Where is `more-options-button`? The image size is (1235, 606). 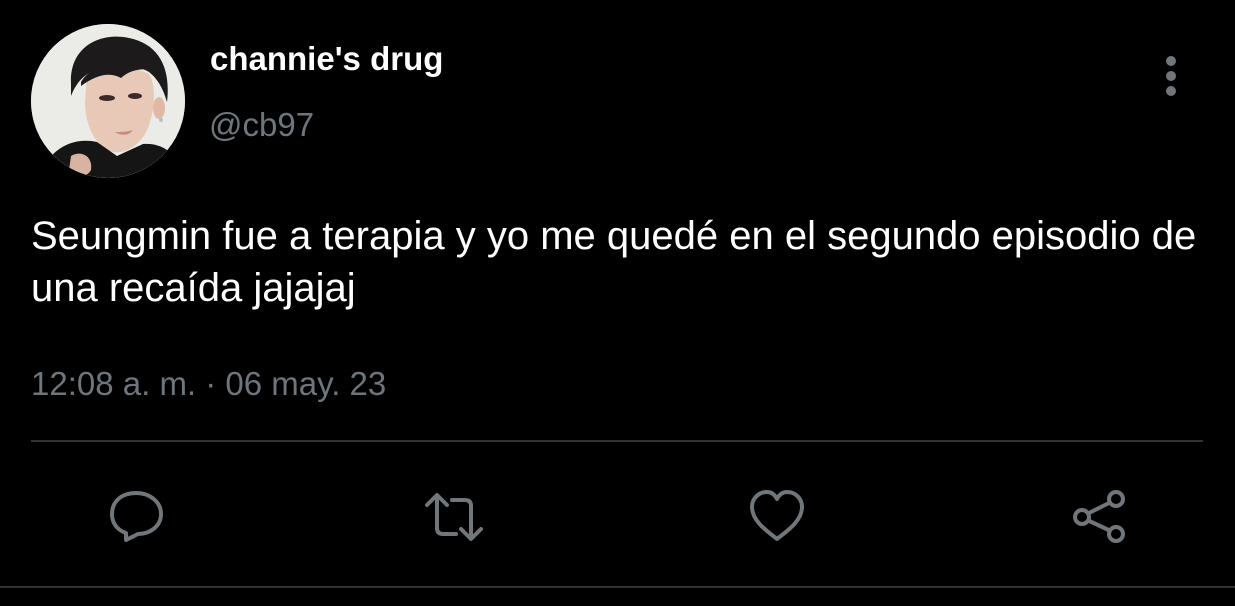
more-options-button is located at coordinates (1172, 75).